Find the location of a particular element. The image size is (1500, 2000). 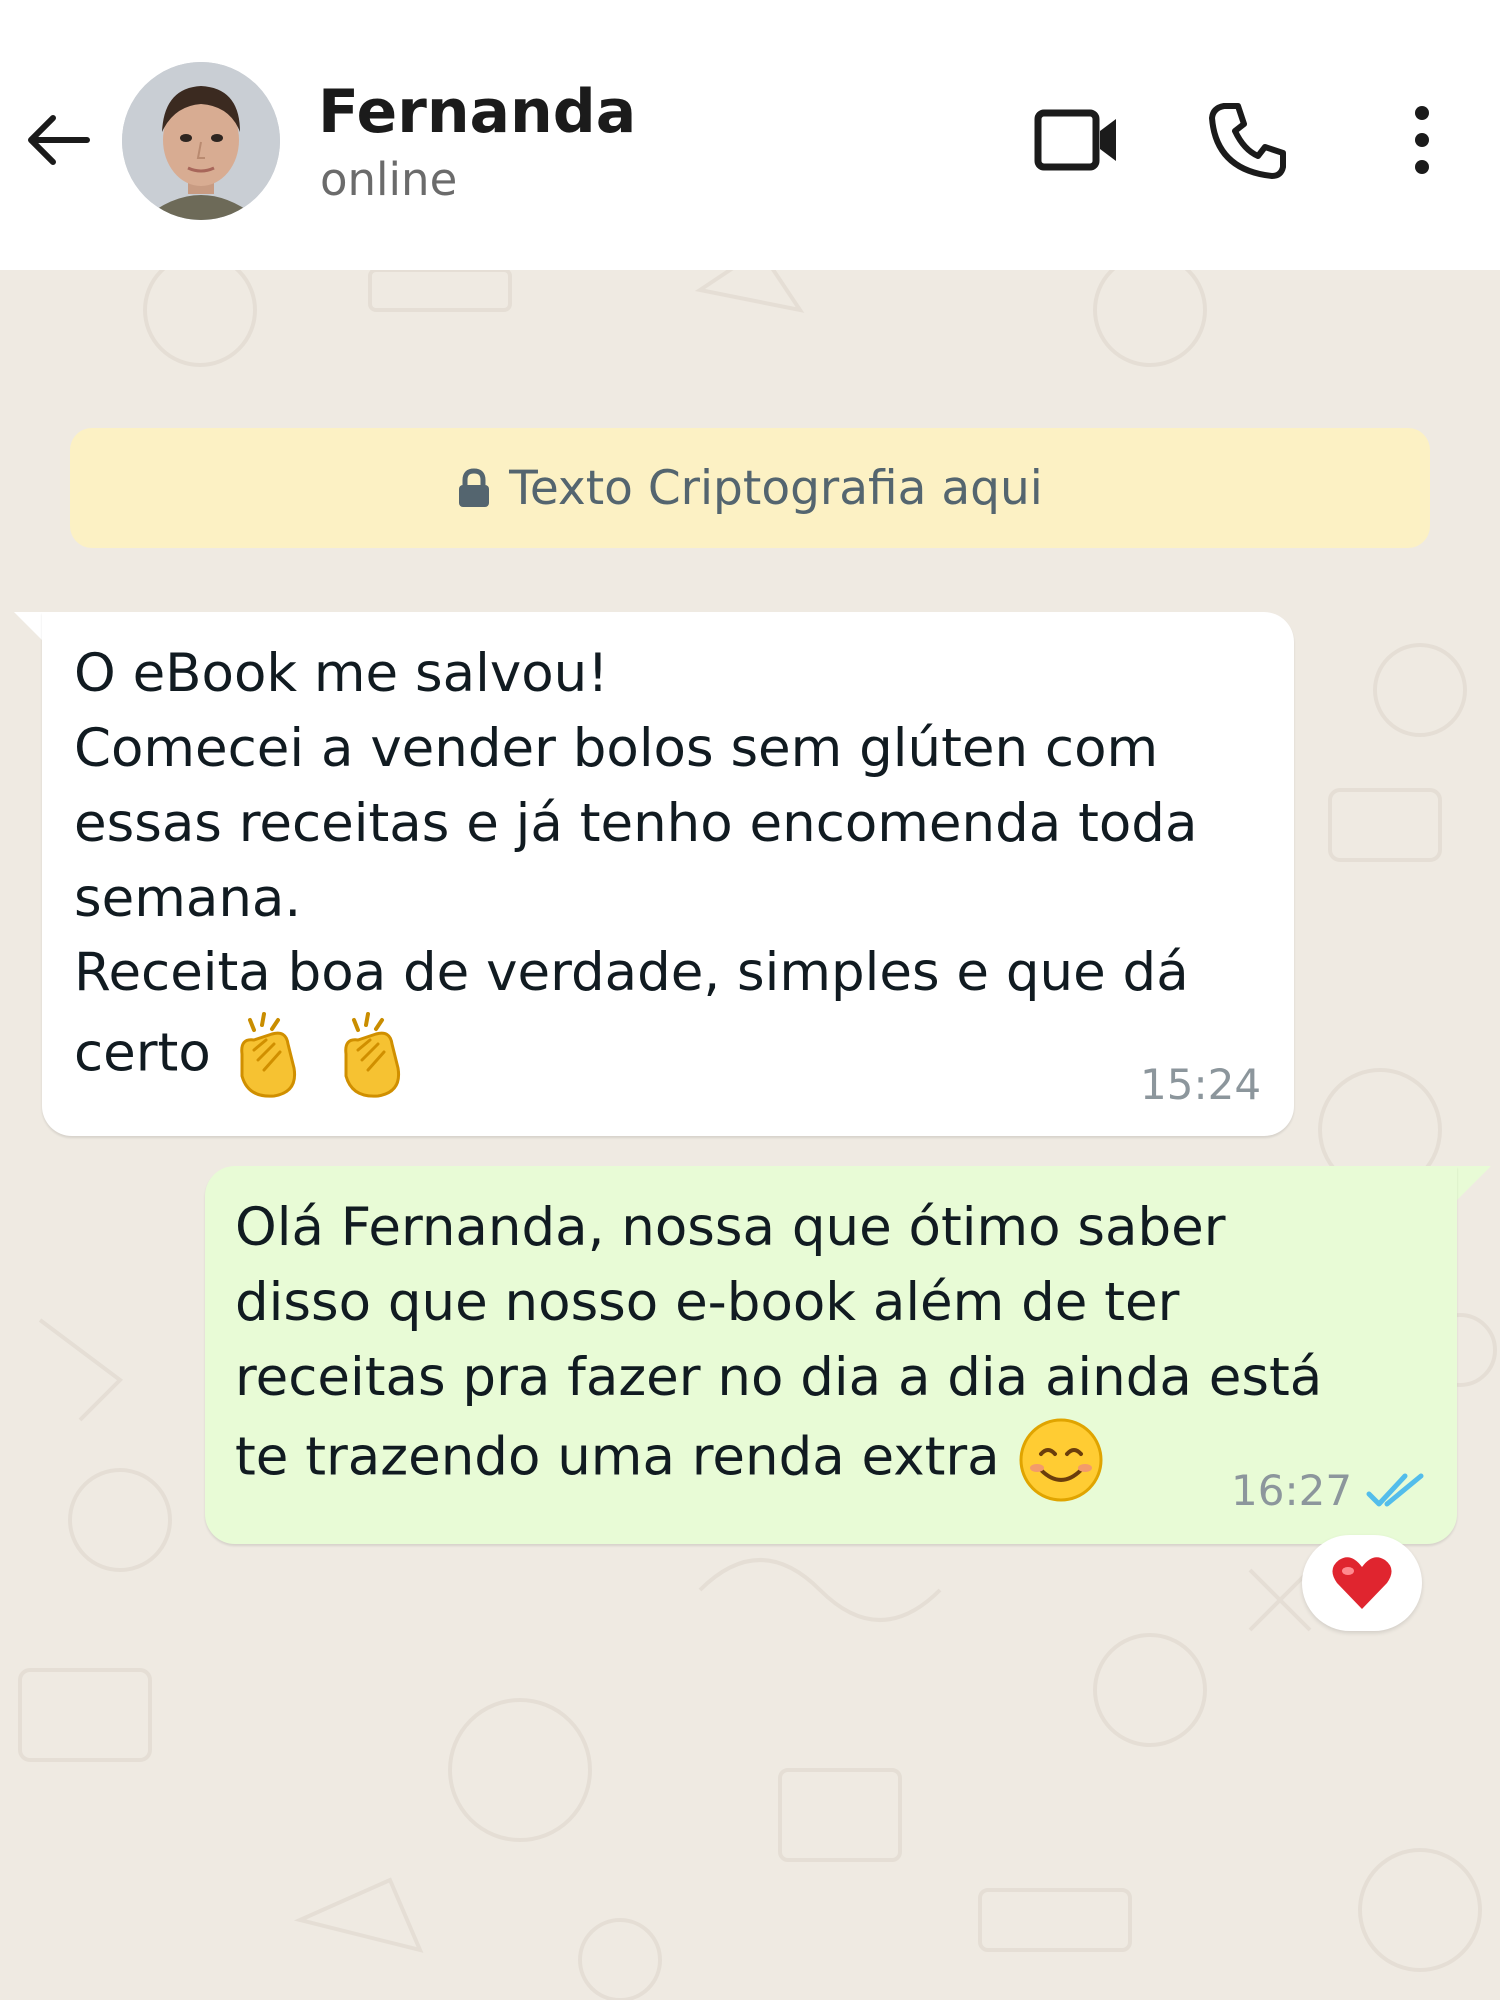

red-heart-emoji is located at coordinates (1362, 1583).